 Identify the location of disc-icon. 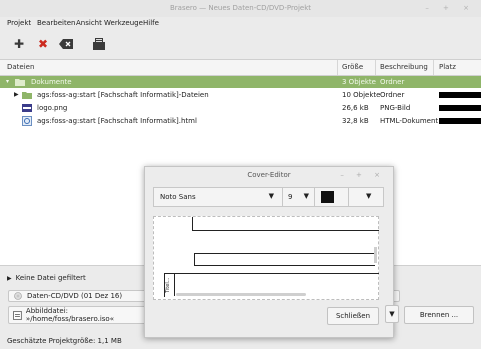
(18, 296).